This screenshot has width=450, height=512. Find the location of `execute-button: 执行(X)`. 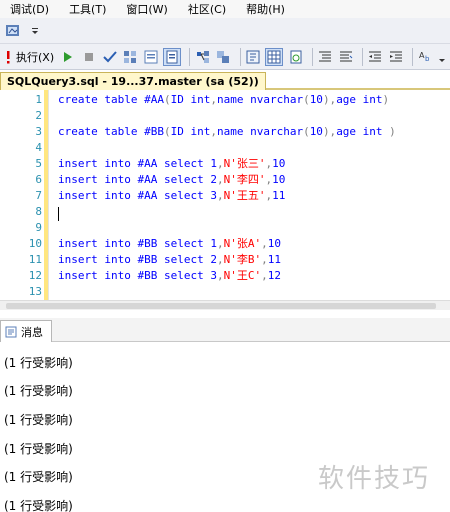

execute-button: 执行(X) is located at coordinates (35, 57).